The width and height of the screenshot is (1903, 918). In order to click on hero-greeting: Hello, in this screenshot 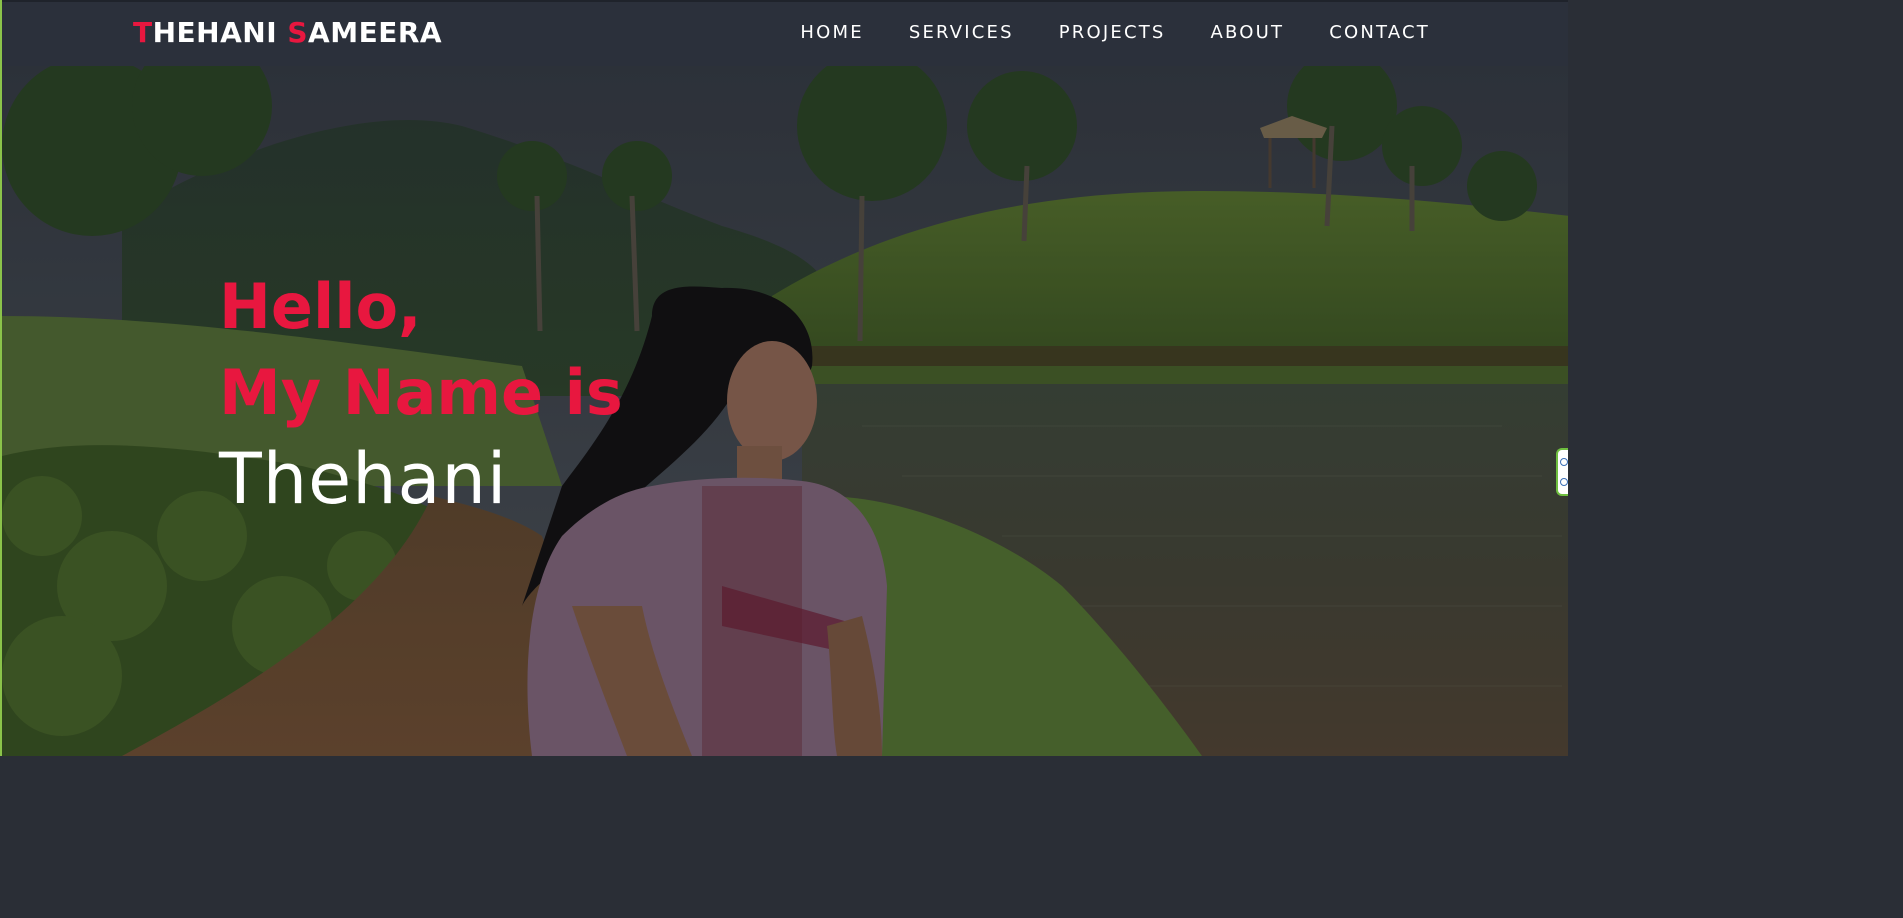, I will do `click(320, 306)`.